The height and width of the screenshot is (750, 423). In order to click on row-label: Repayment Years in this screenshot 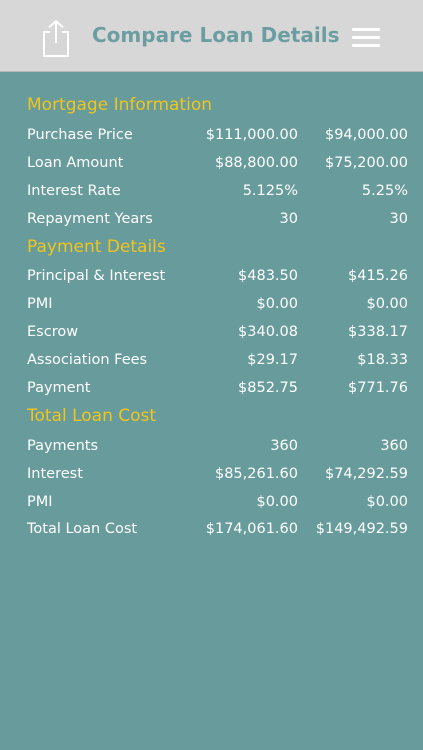, I will do `click(90, 219)`.